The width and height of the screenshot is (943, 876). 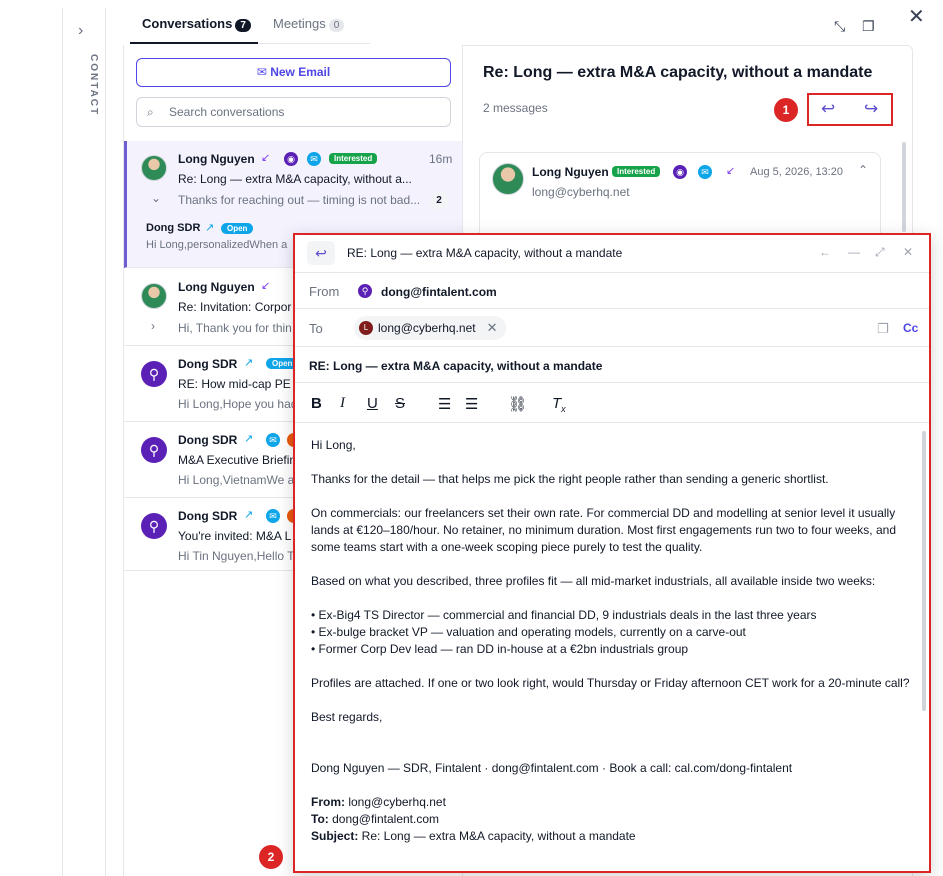 I want to click on clear-format-icon: Tx, so click(x=559, y=404).